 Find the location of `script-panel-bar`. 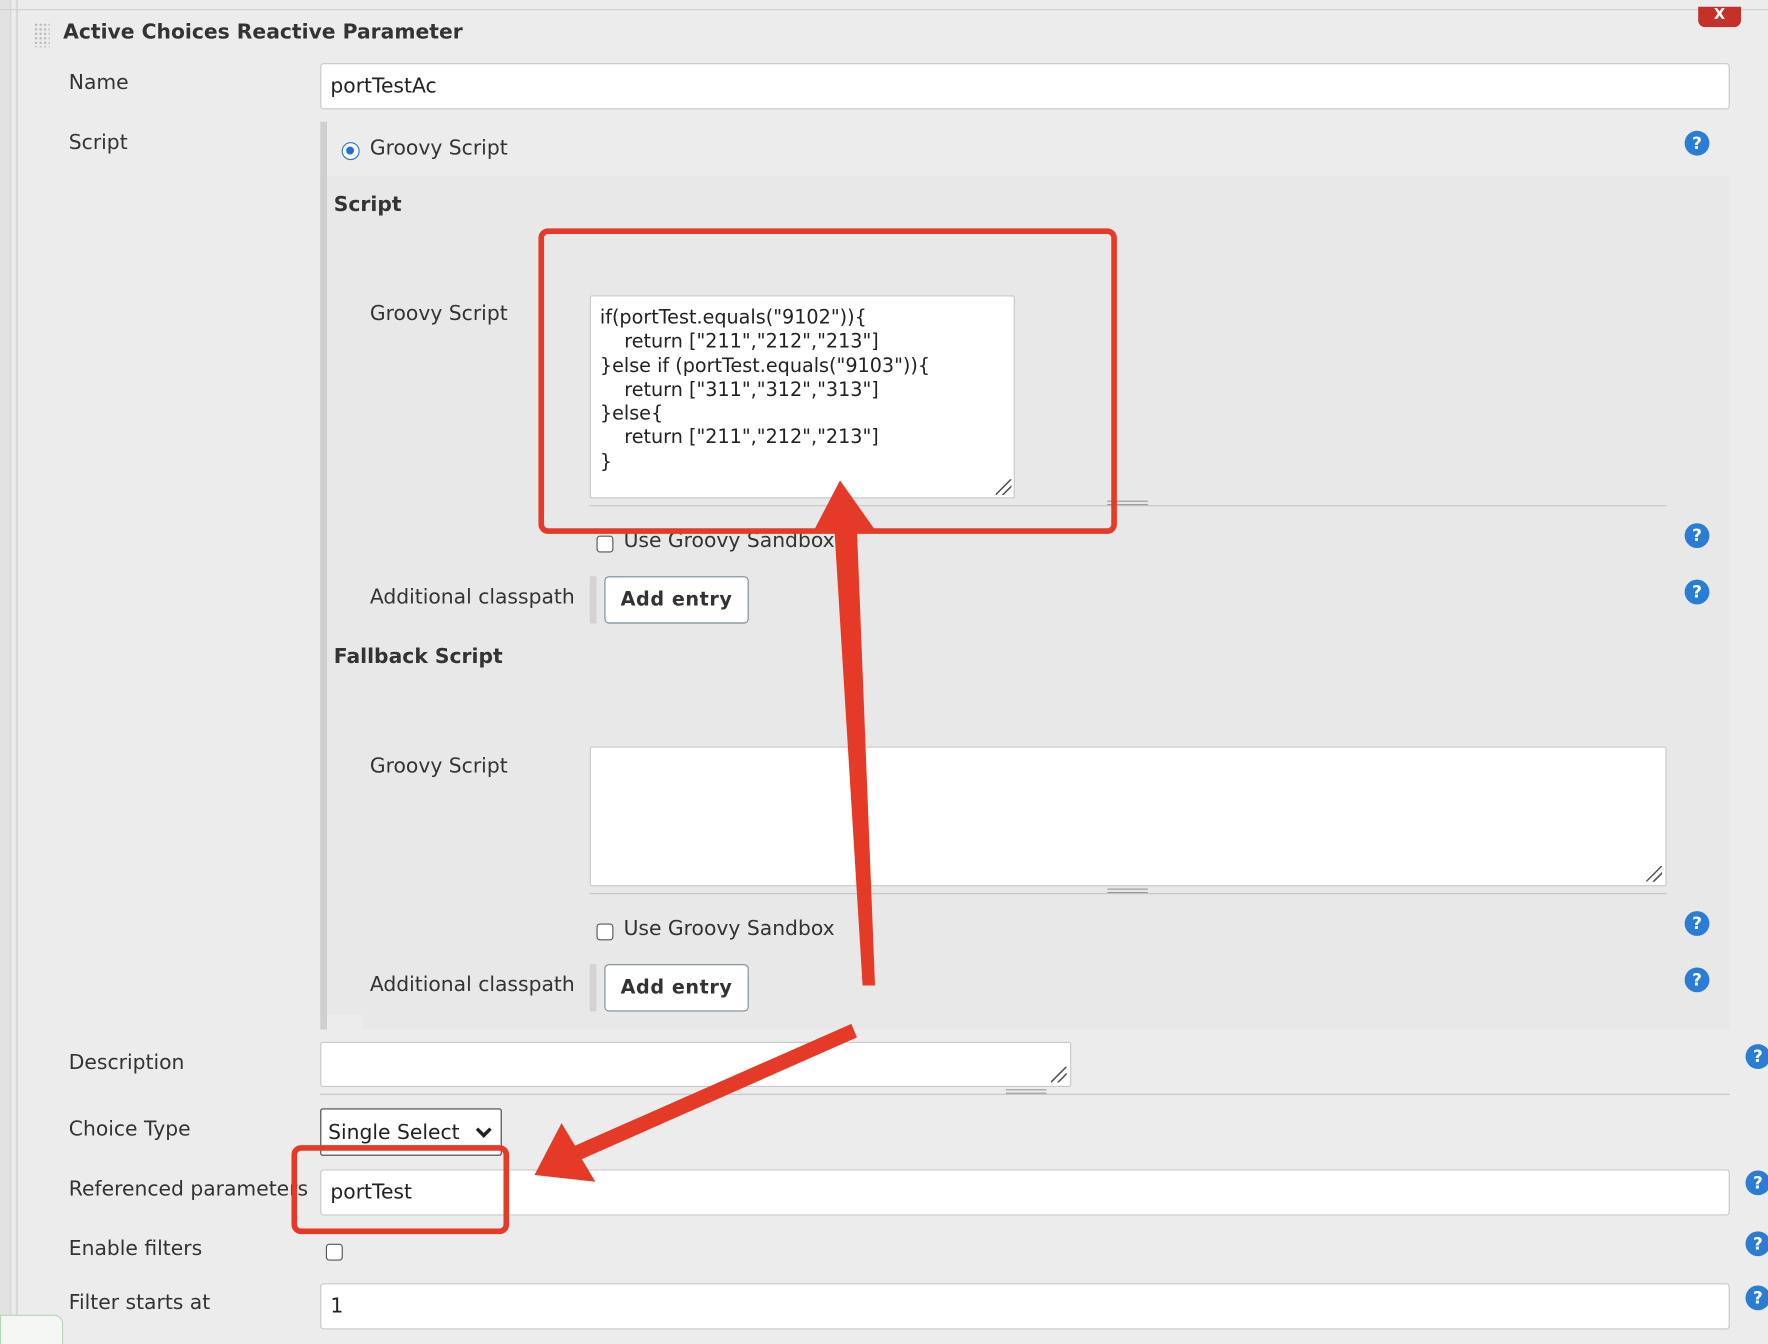

script-panel-bar is located at coordinates (324, 575).